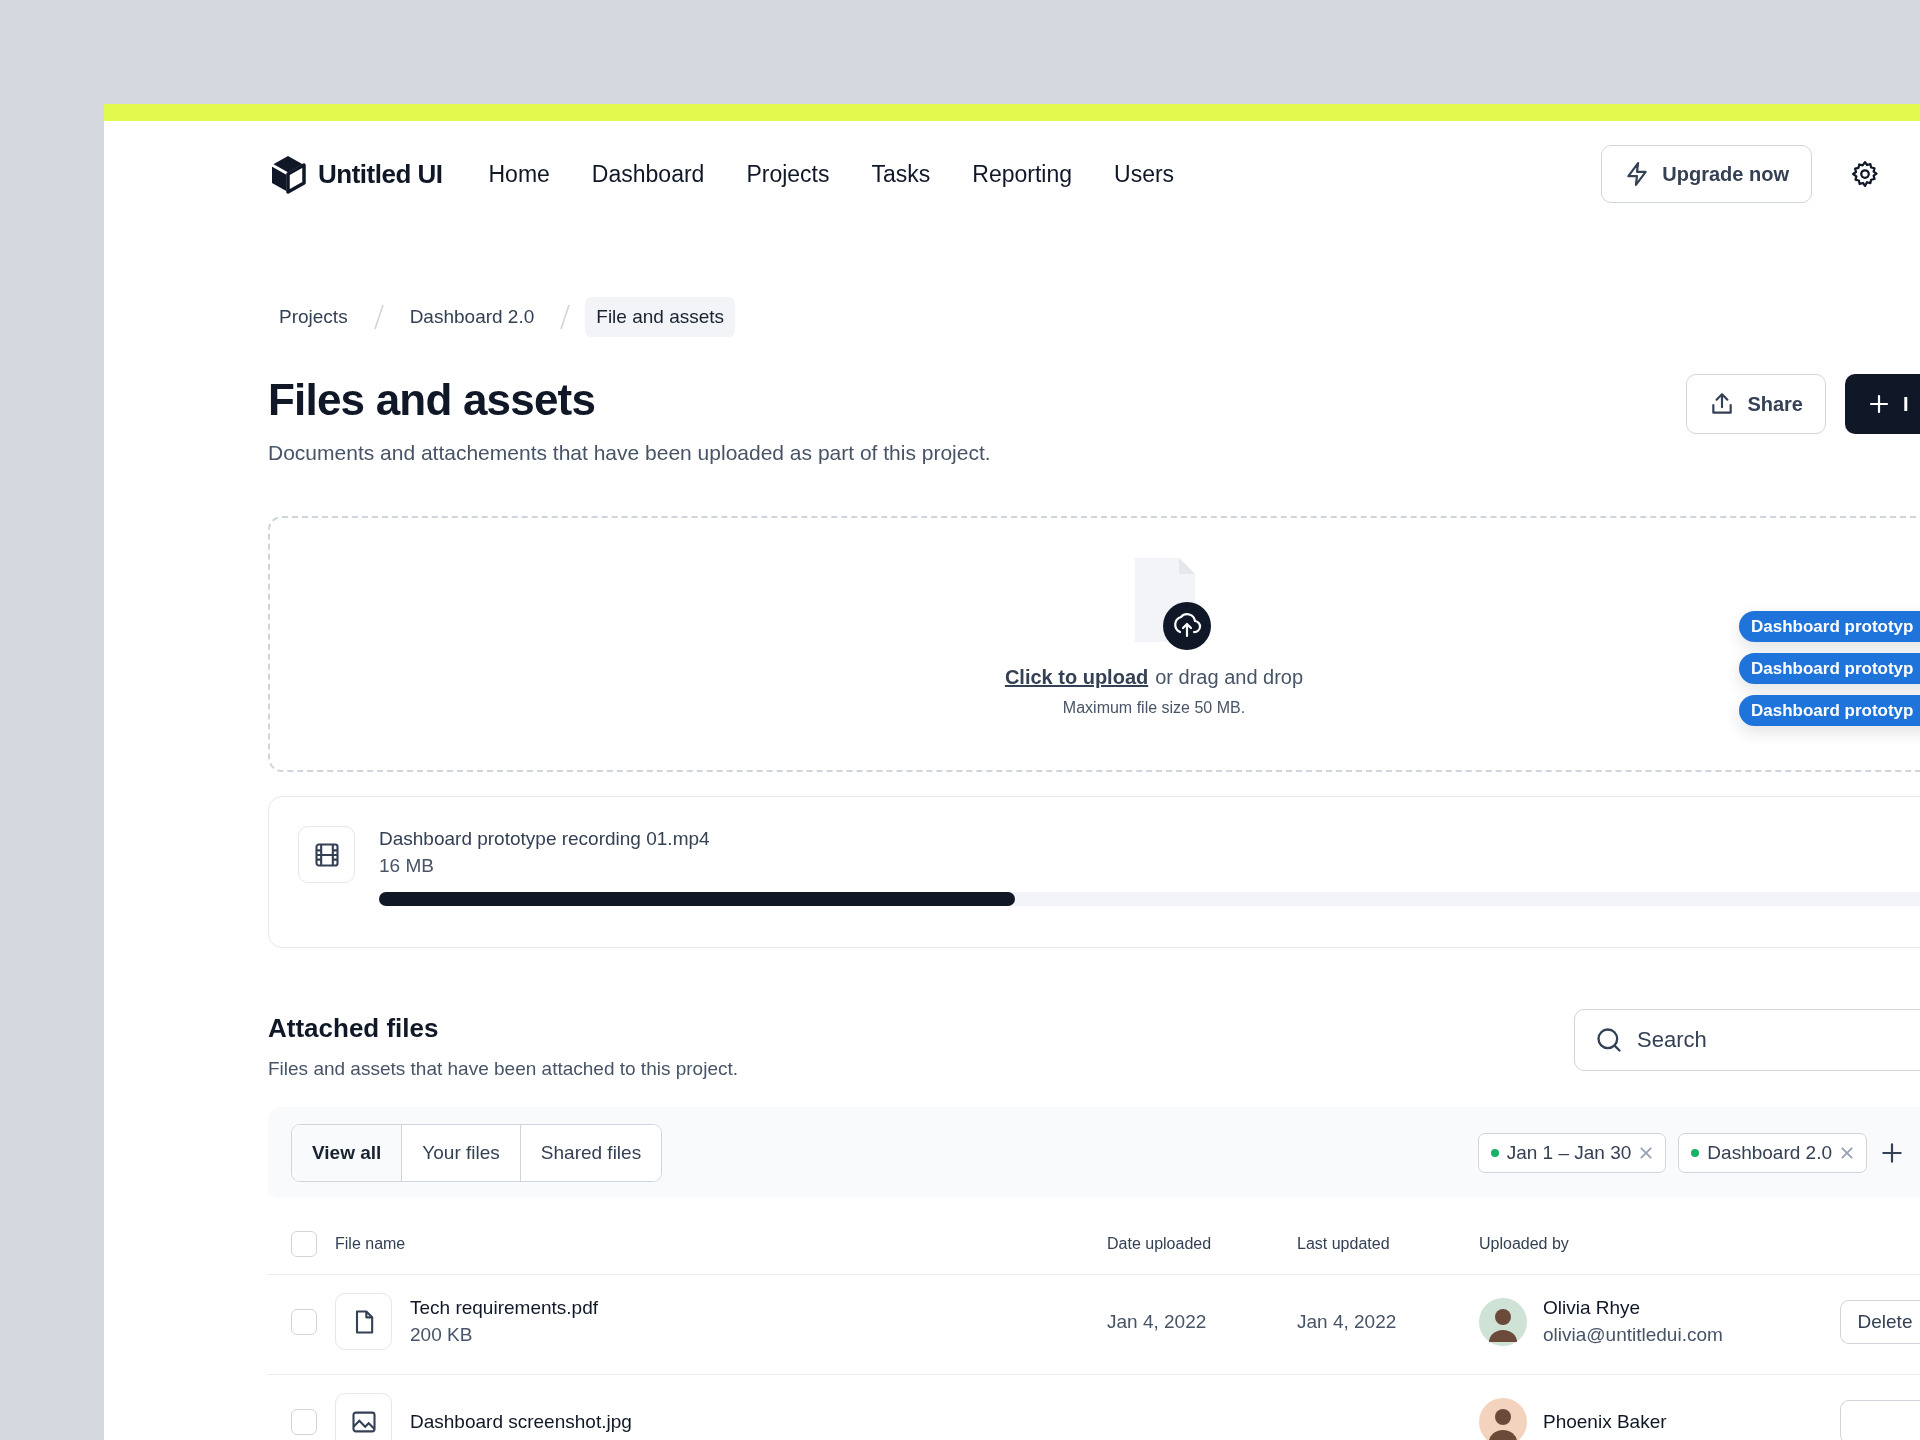 The image size is (1920, 1440). Describe the element at coordinates (1022, 174) in the screenshot. I see `nav-link: Reporting` at that location.